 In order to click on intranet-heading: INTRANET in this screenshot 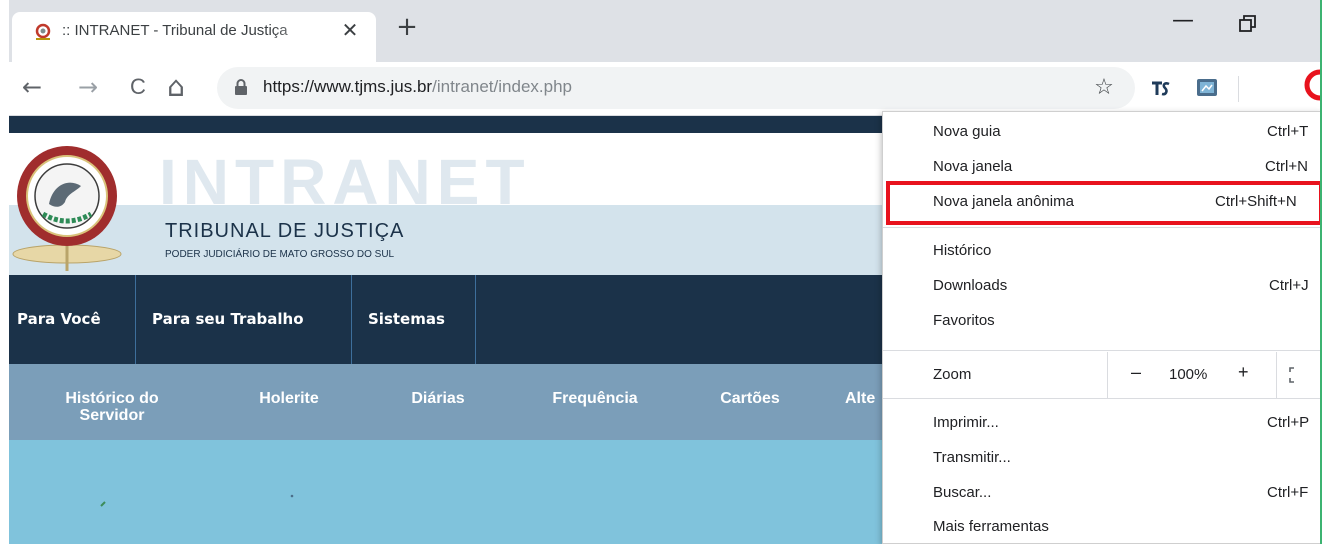, I will do `click(345, 182)`.